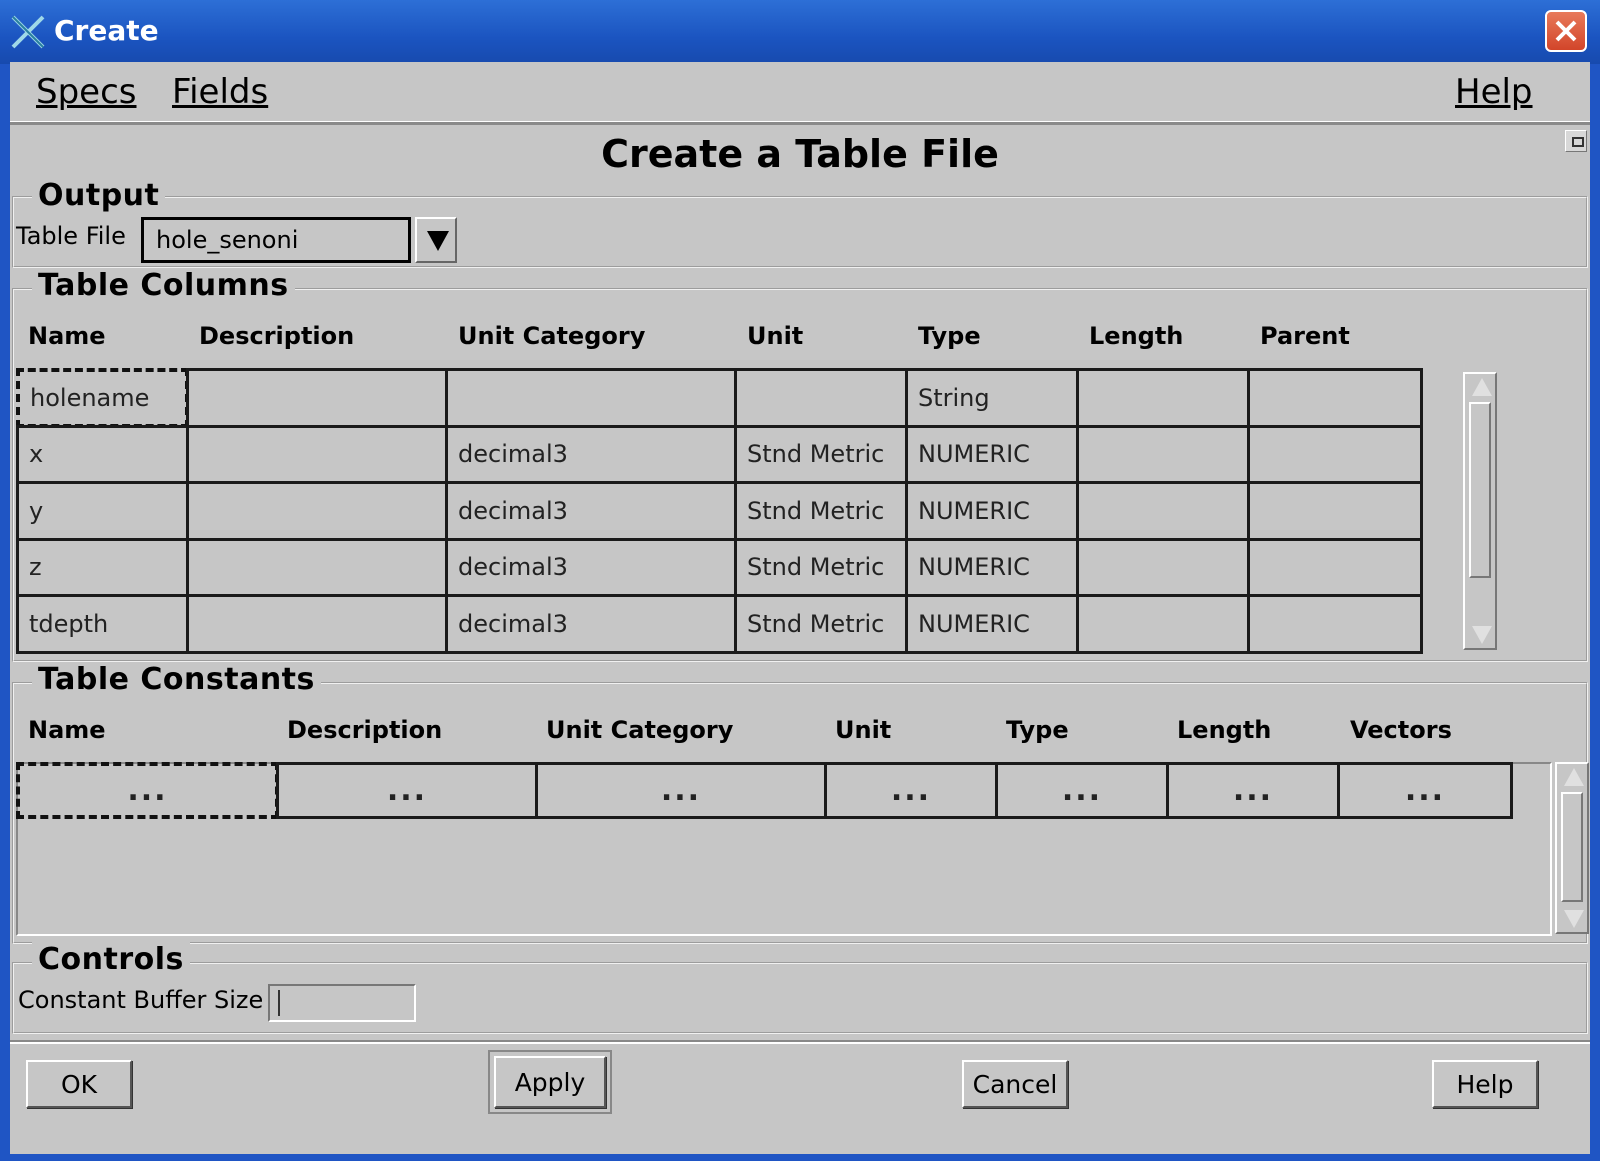 Image resolution: width=1600 pixels, height=1161 pixels. I want to click on column-header: Vectors, so click(1401, 730).